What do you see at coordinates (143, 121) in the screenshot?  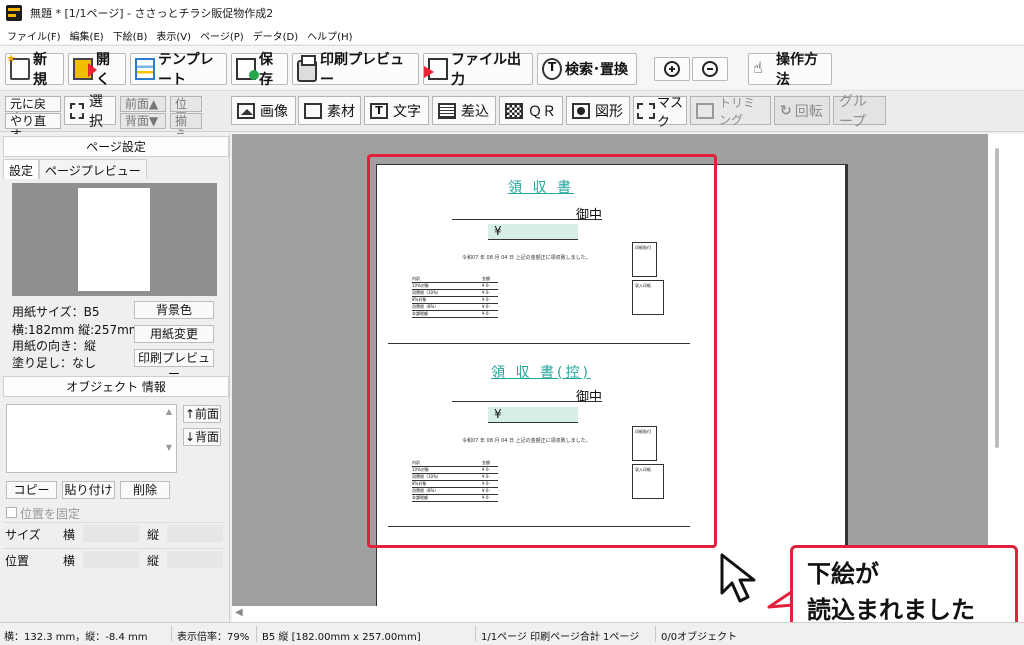 I see `send-back-button: 背面▼` at bounding box center [143, 121].